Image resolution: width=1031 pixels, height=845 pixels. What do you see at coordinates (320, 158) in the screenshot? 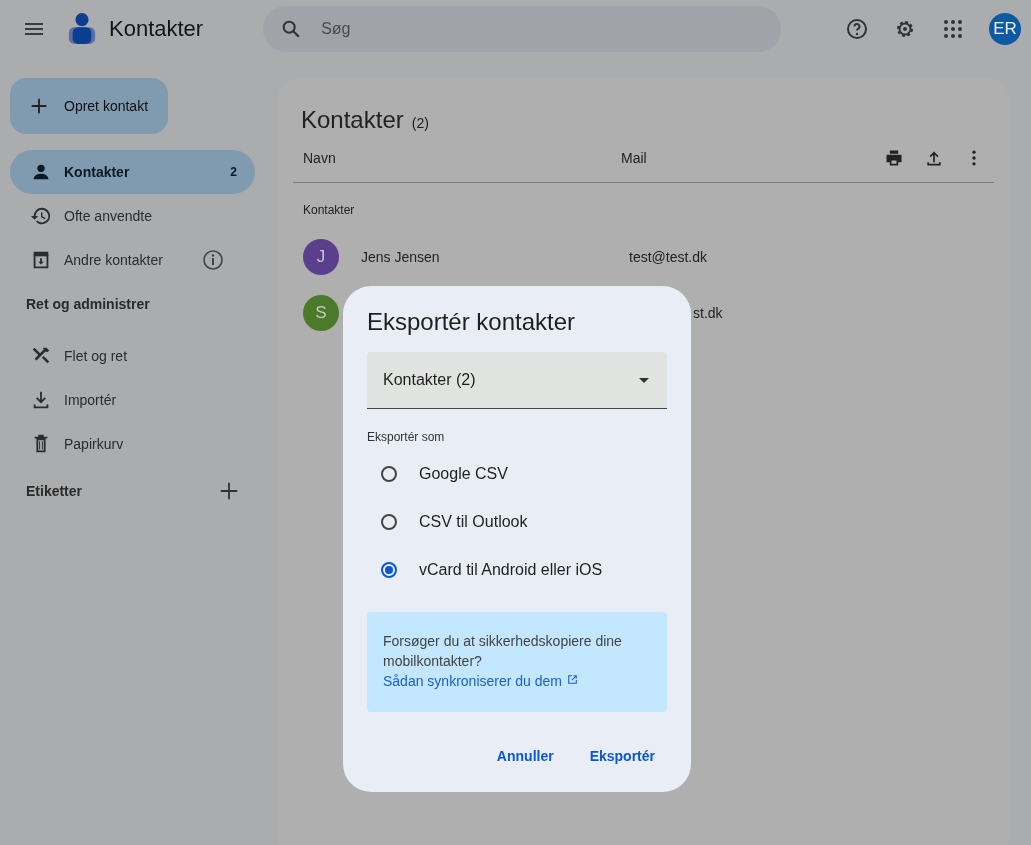
I see `column-header: Navn` at bounding box center [320, 158].